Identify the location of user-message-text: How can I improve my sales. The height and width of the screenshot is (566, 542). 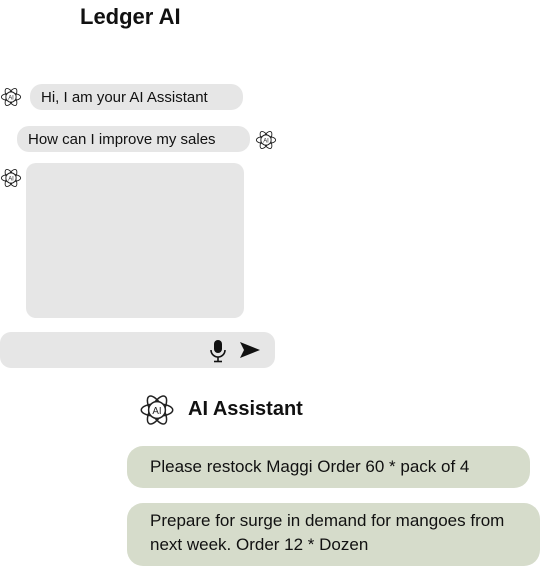
(122, 139).